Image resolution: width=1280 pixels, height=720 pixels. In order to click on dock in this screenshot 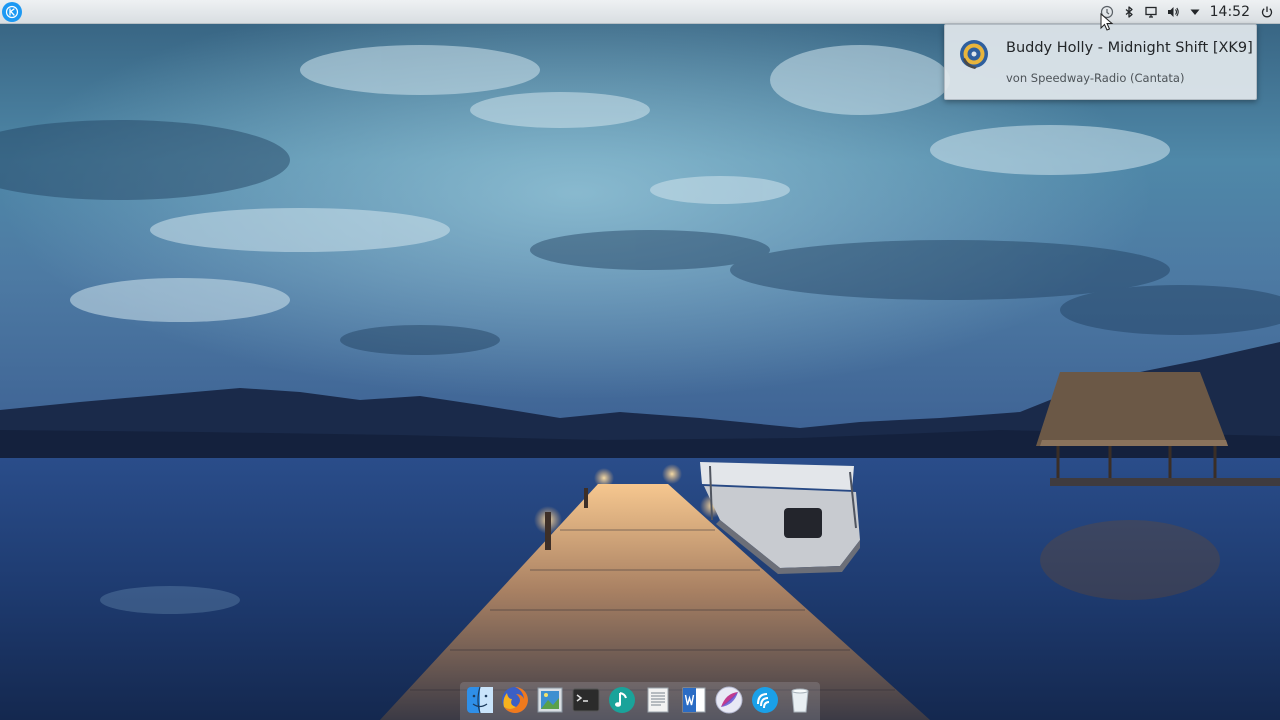, I will do `click(640, 701)`.